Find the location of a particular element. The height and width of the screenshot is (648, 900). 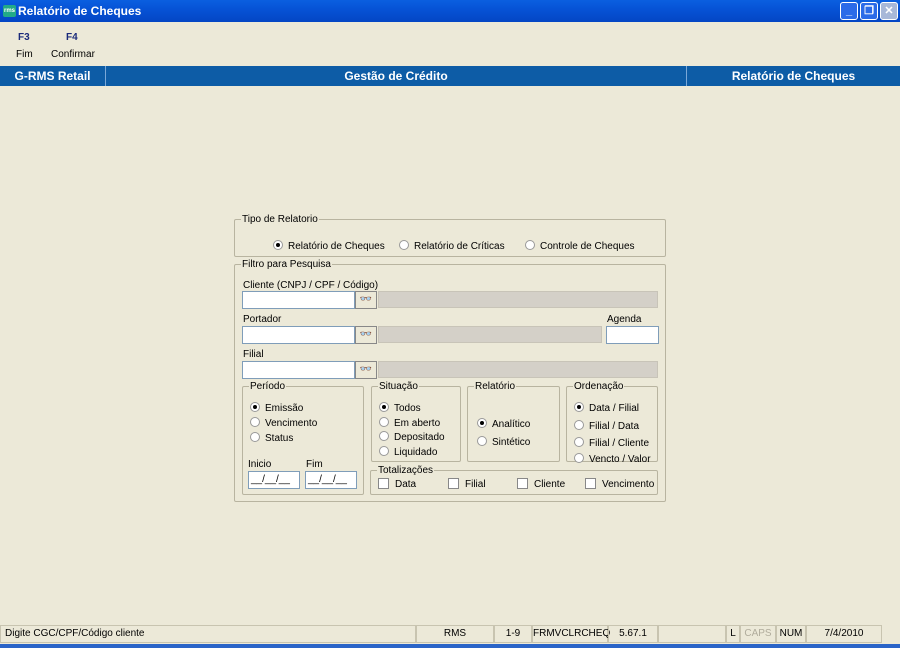

radio-relatorio-cheques: Relatório de Cheques is located at coordinates (329, 246).